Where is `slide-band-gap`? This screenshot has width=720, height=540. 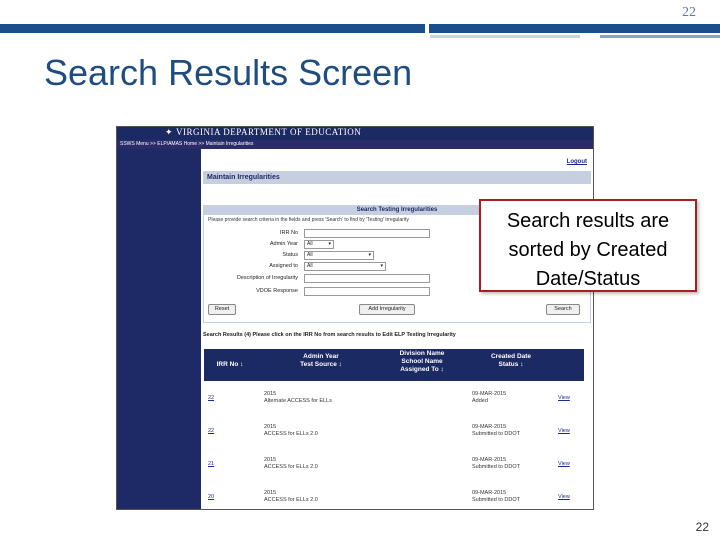
slide-band-gap is located at coordinates (427, 28).